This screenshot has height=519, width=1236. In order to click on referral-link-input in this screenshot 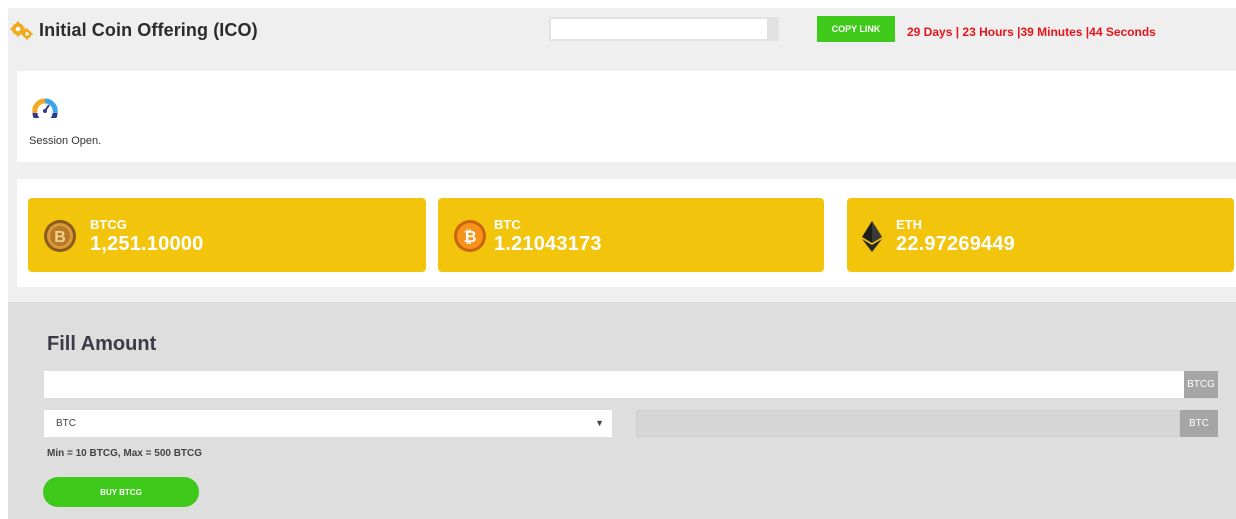, I will do `click(664, 29)`.